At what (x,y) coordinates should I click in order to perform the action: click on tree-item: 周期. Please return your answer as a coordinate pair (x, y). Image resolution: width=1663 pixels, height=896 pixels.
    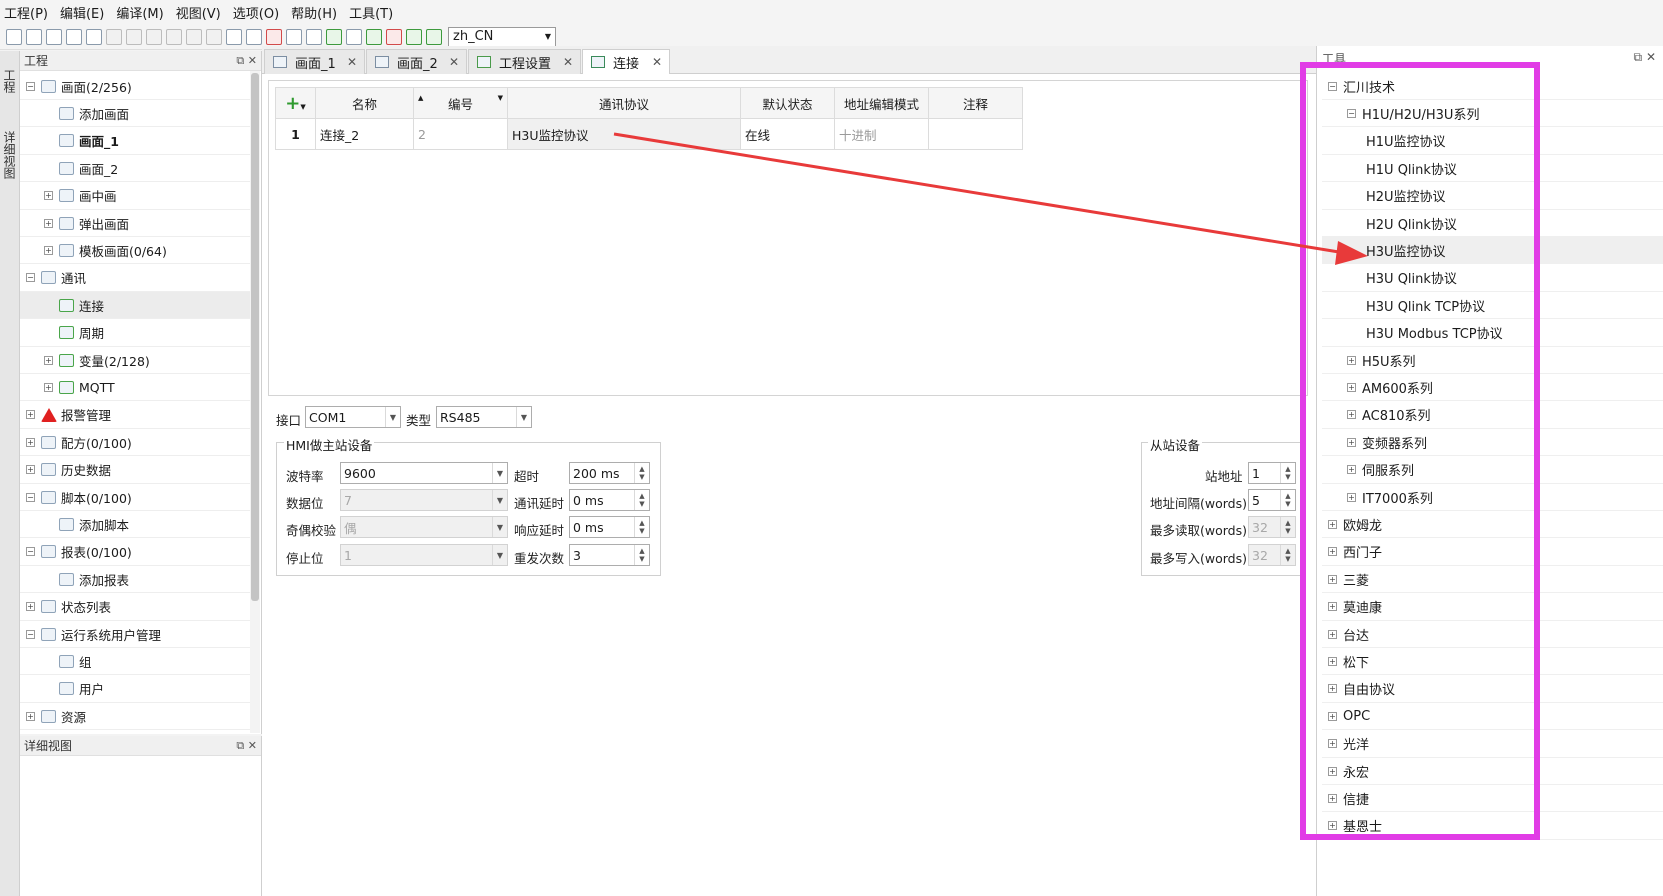
    Looking at the image, I should click on (135, 333).